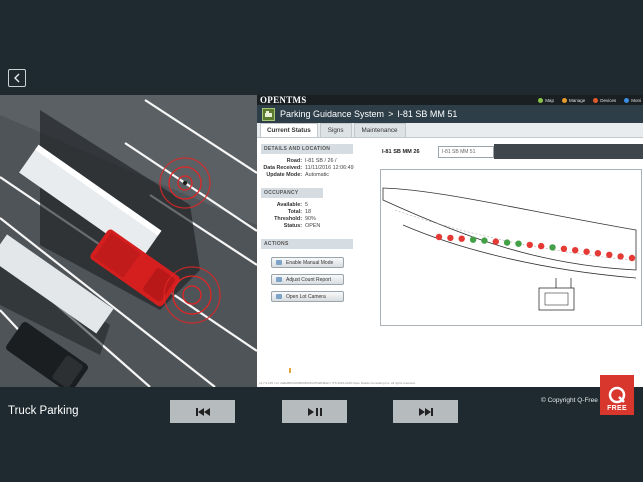 Image resolution: width=643 pixels, height=482 pixels. I want to click on details-heading: DETAILS AND LOCATION, so click(307, 149).